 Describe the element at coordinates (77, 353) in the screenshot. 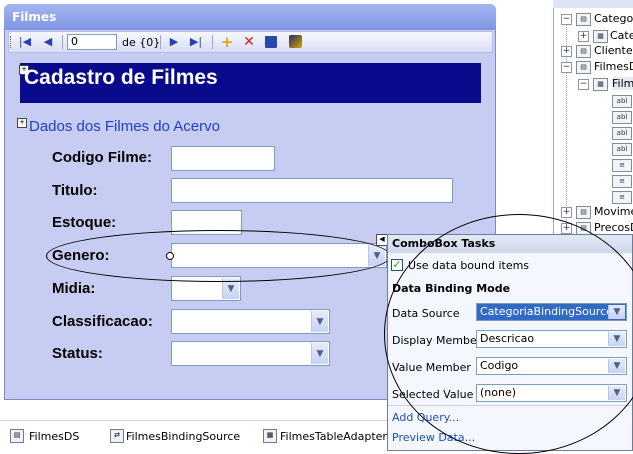

I see `status-label: Status:` at that location.